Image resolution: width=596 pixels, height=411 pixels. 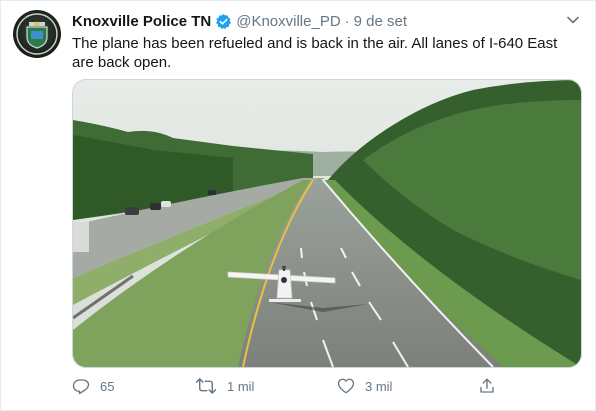 What do you see at coordinates (346, 386) in the screenshot?
I see `like-icon` at bounding box center [346, 386].